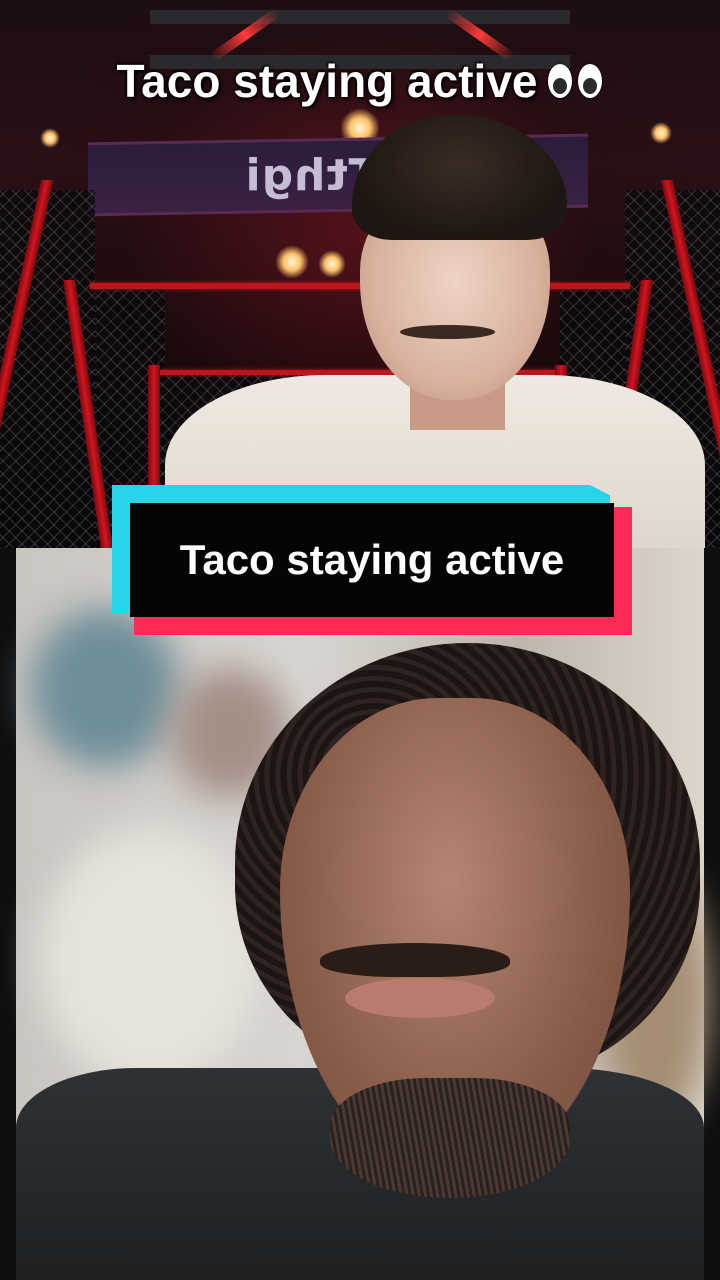  Describe the element at coordinates (327, 81) in the screenshot. I see `video-caption-text: Taco staying active` at that location.